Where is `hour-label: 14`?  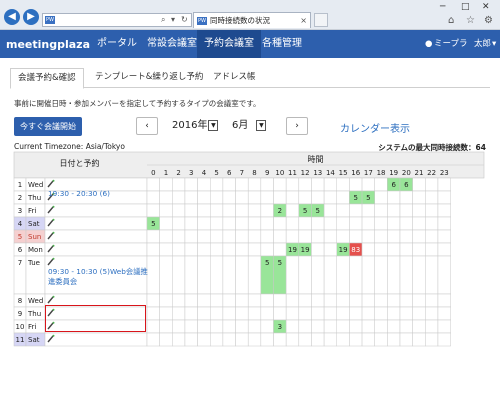 hour-label: 14 is located at coordinates (330, 173).